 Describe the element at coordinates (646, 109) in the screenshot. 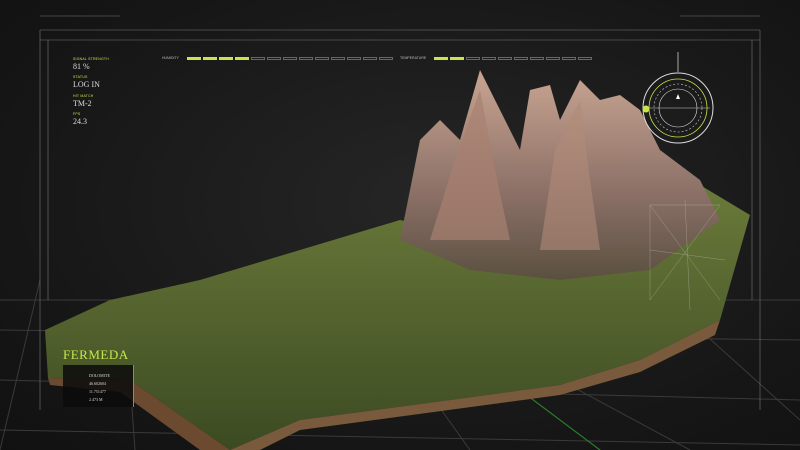

I see `compass-marker-icon` at that location.